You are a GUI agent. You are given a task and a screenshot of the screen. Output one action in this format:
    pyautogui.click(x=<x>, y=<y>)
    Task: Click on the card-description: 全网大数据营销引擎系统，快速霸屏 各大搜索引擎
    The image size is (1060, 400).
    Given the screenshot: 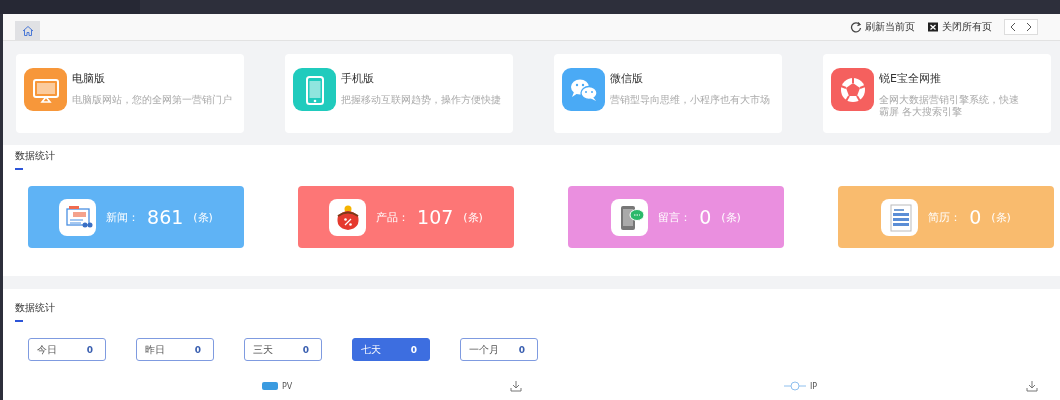 What is the action you would take?
    pyautogui.click(x=949, y=106)
    